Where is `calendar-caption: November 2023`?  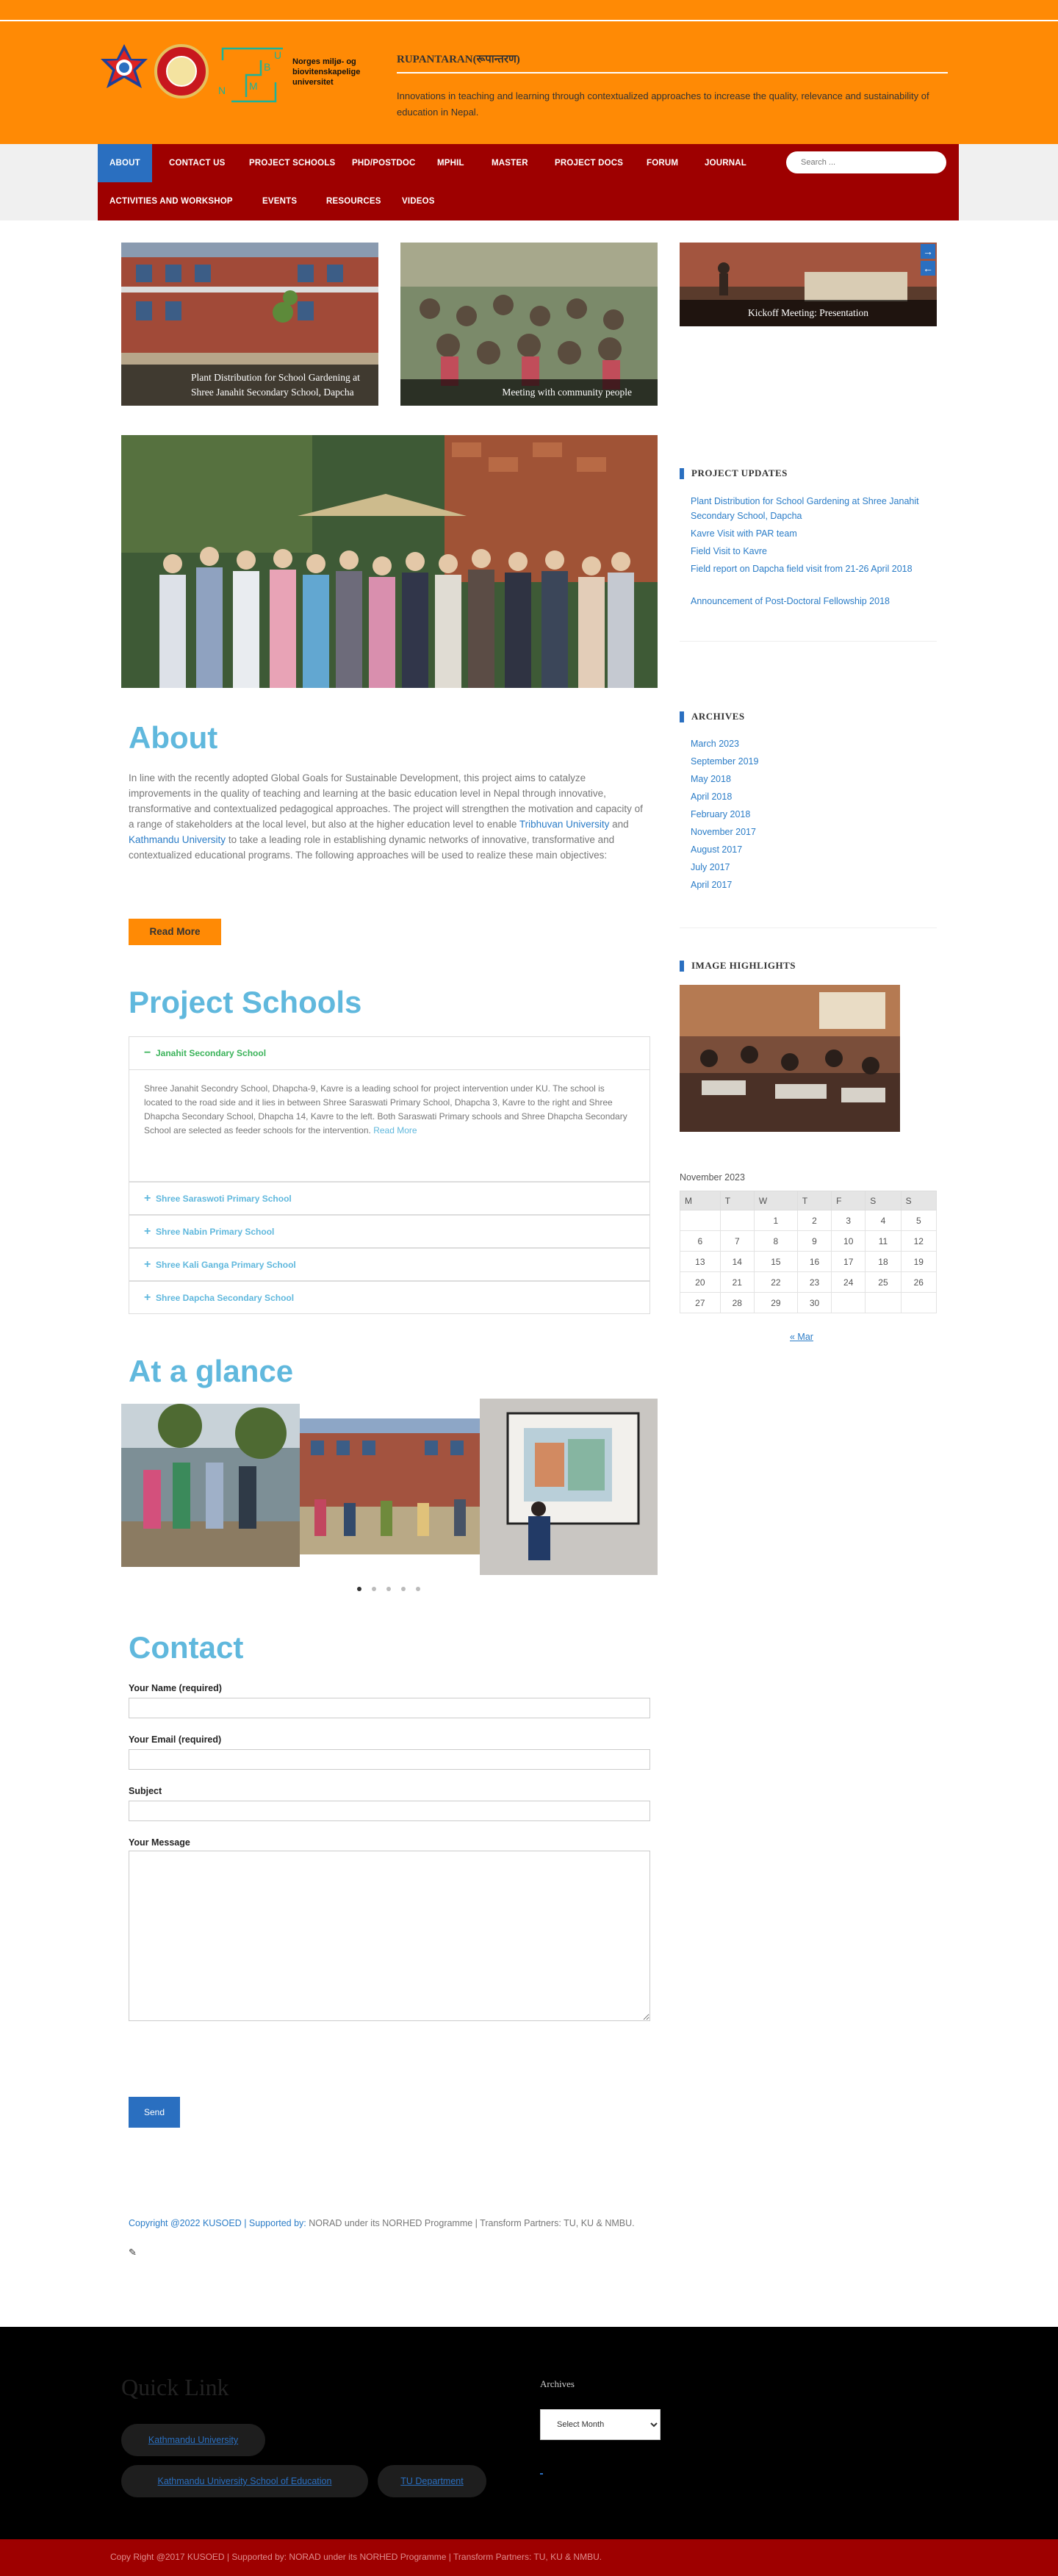
calendar-caption: November 2023 is located at coordinates (712, 1177).